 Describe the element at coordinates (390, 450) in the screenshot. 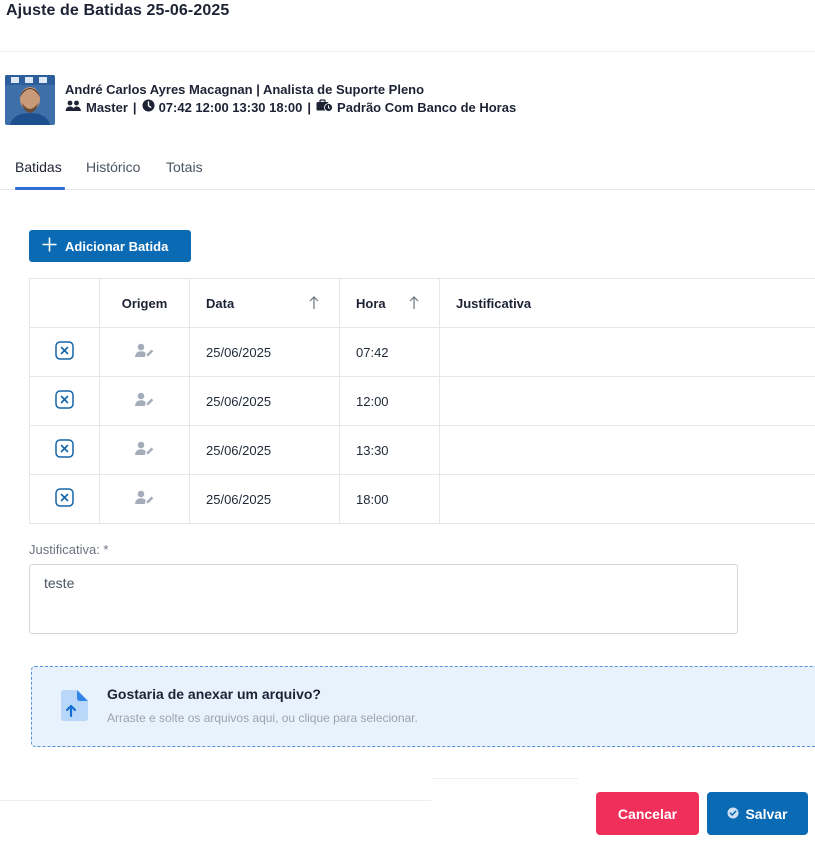

I see `hora-cell: 13:30` at that location.